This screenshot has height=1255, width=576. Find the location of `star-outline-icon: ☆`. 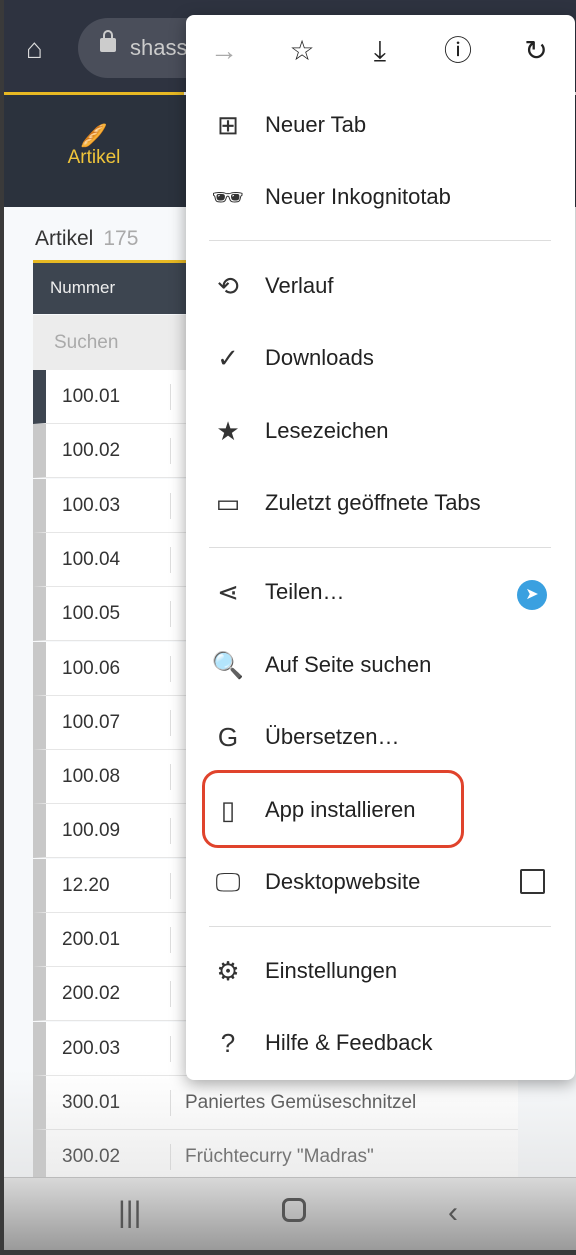

star-outline-icon: ☆ is located at coordinates (302, 51).